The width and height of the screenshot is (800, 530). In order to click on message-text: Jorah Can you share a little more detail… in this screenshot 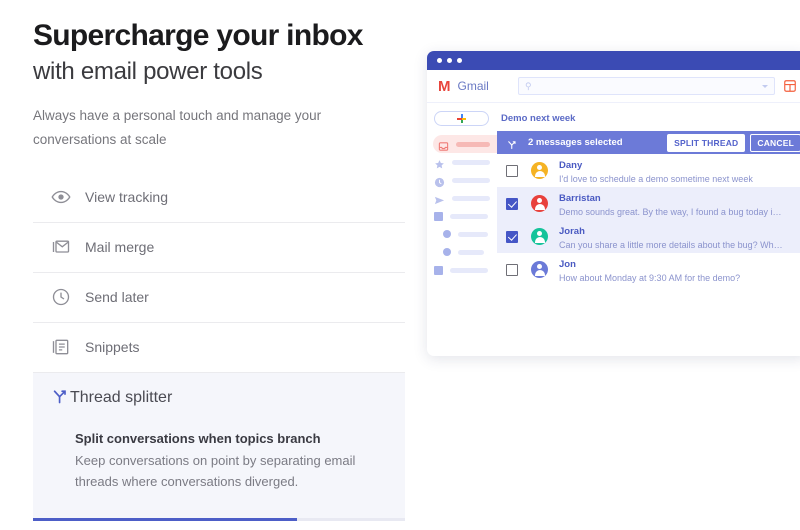, I will do `click(671, 236)`.